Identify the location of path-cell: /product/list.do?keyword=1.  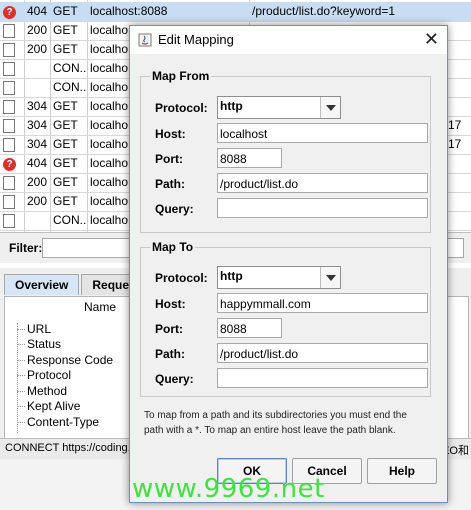
(324, 11).